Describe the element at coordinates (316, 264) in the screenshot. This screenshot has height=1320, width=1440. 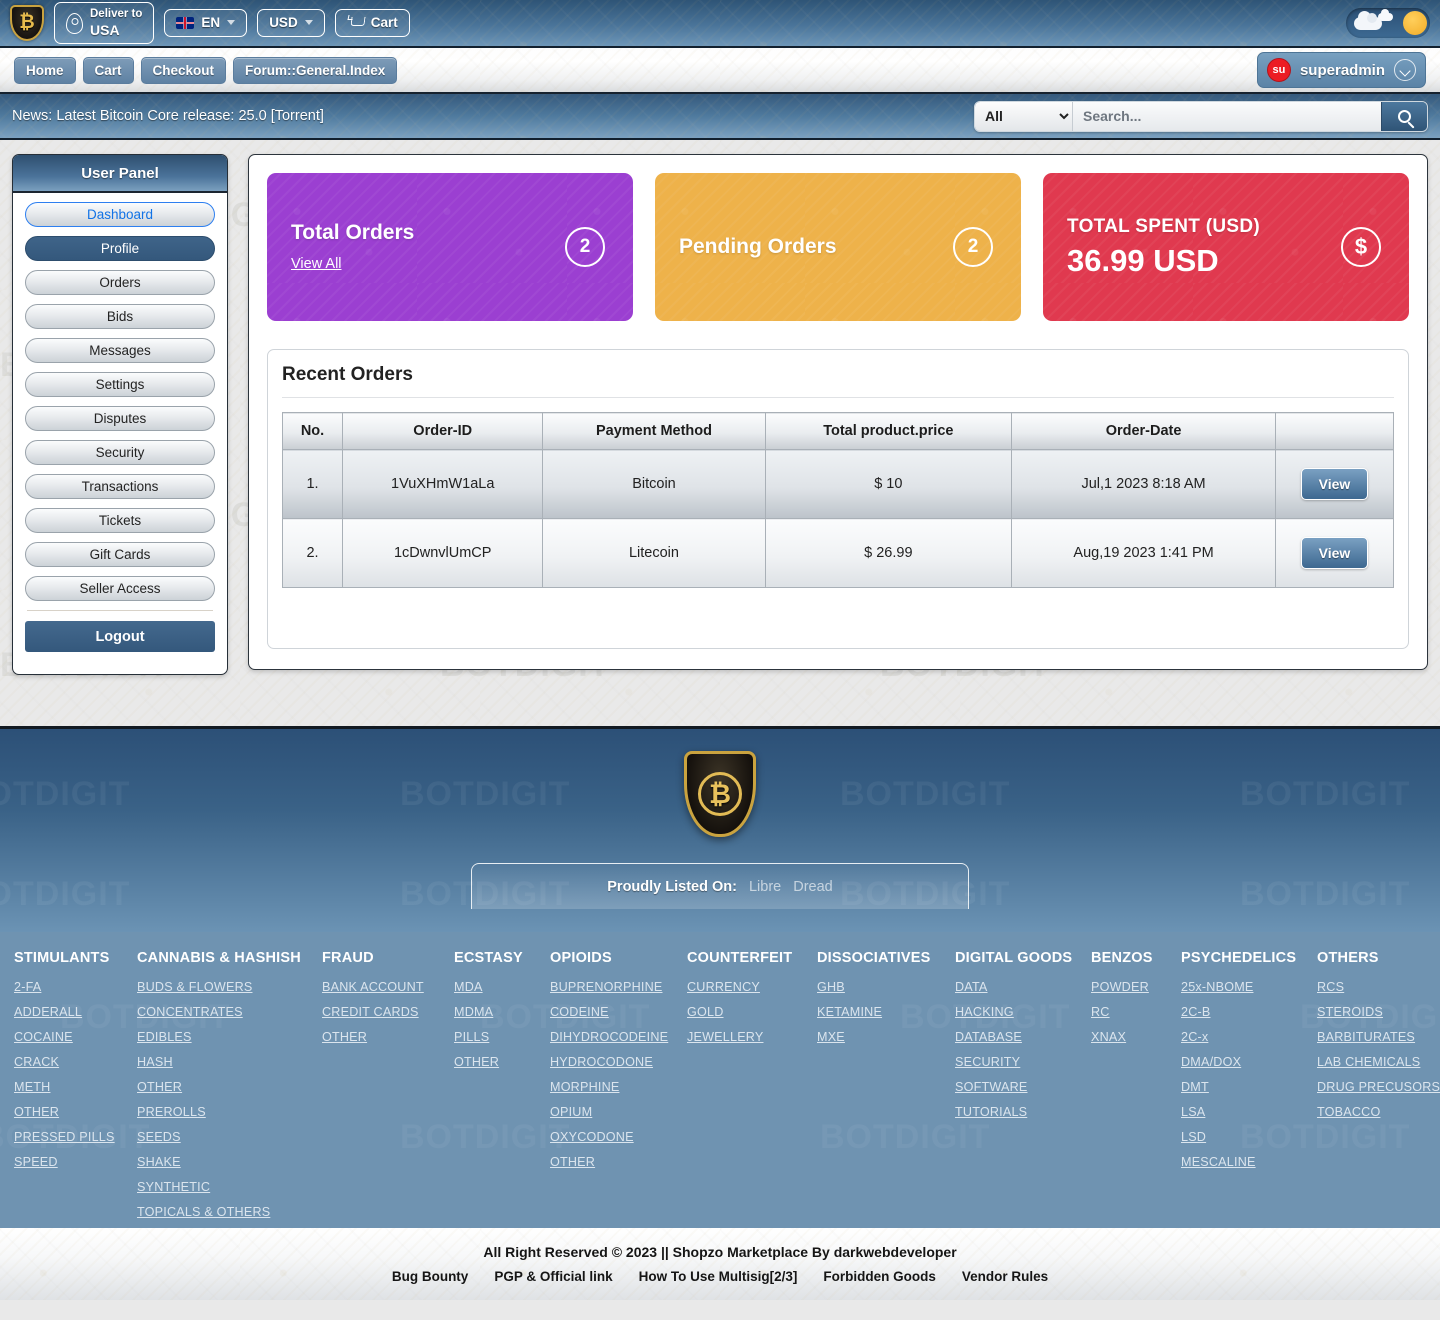
I see `view-all-link: View All` at that location.